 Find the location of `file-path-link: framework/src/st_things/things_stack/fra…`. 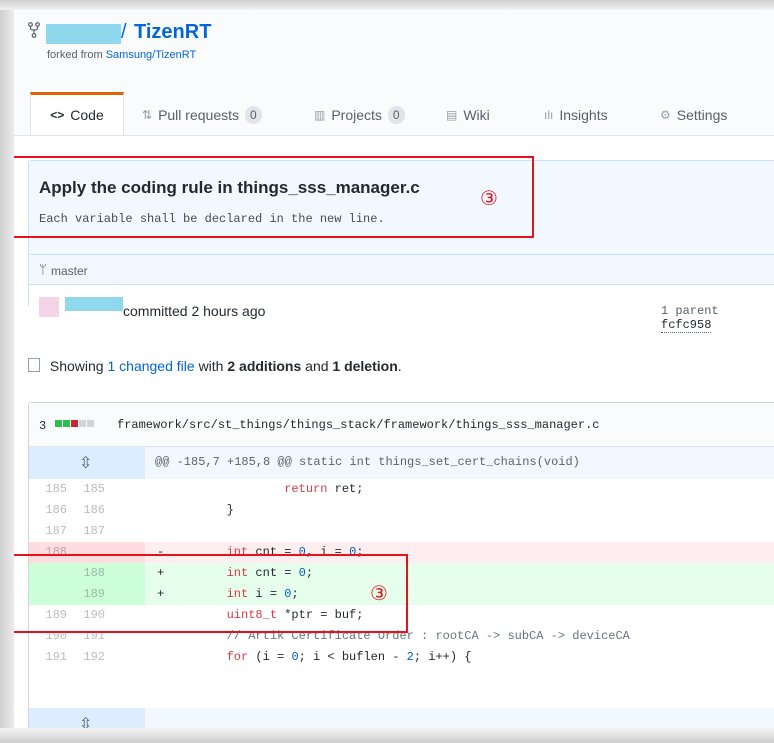

file-path-link: framework/src/st_things/things_stack/fra… is located at coordinates (358, 425).